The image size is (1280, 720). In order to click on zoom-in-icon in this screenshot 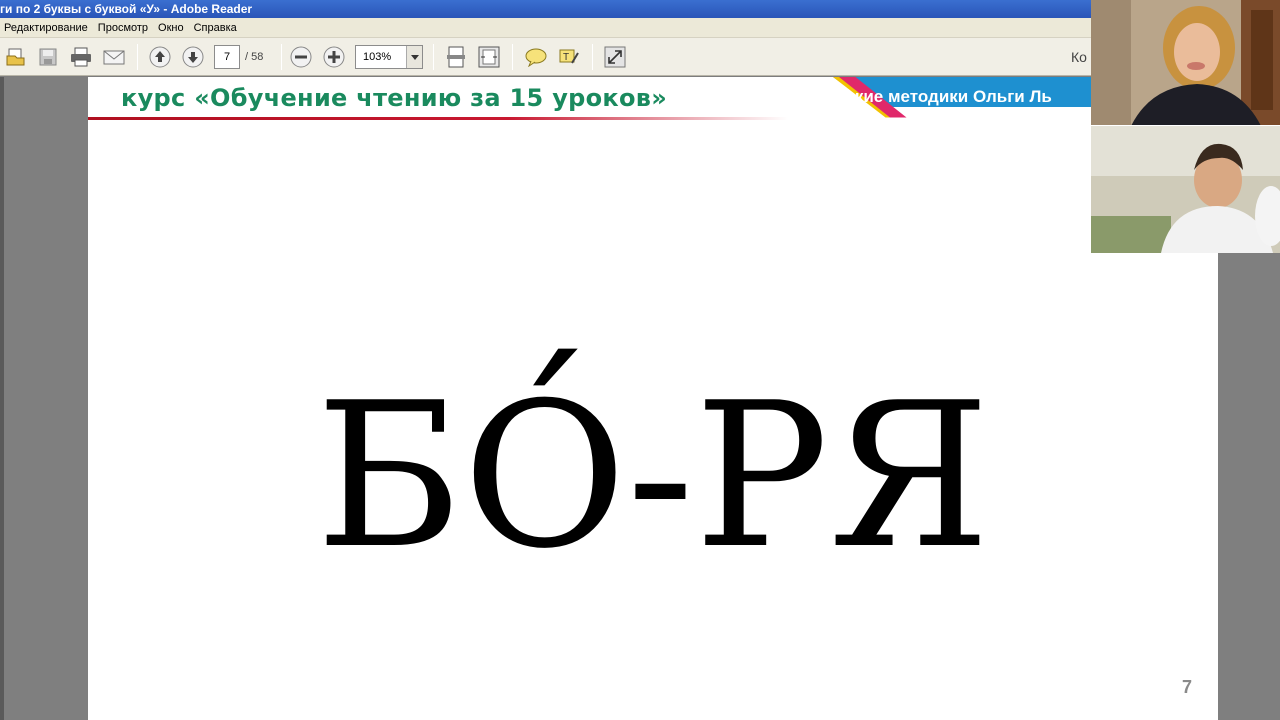, I will do `click(334, 57)`.